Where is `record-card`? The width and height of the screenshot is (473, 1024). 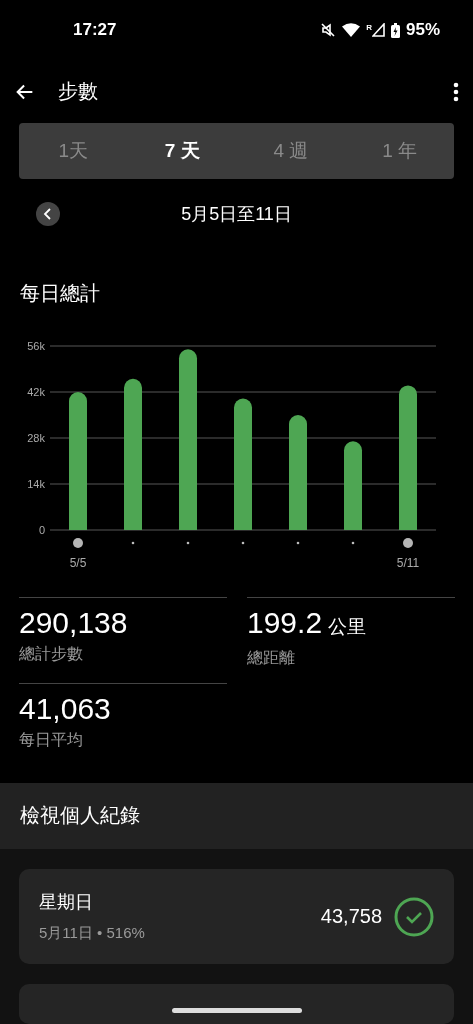
record-card is located at coordinates (236, 1004).